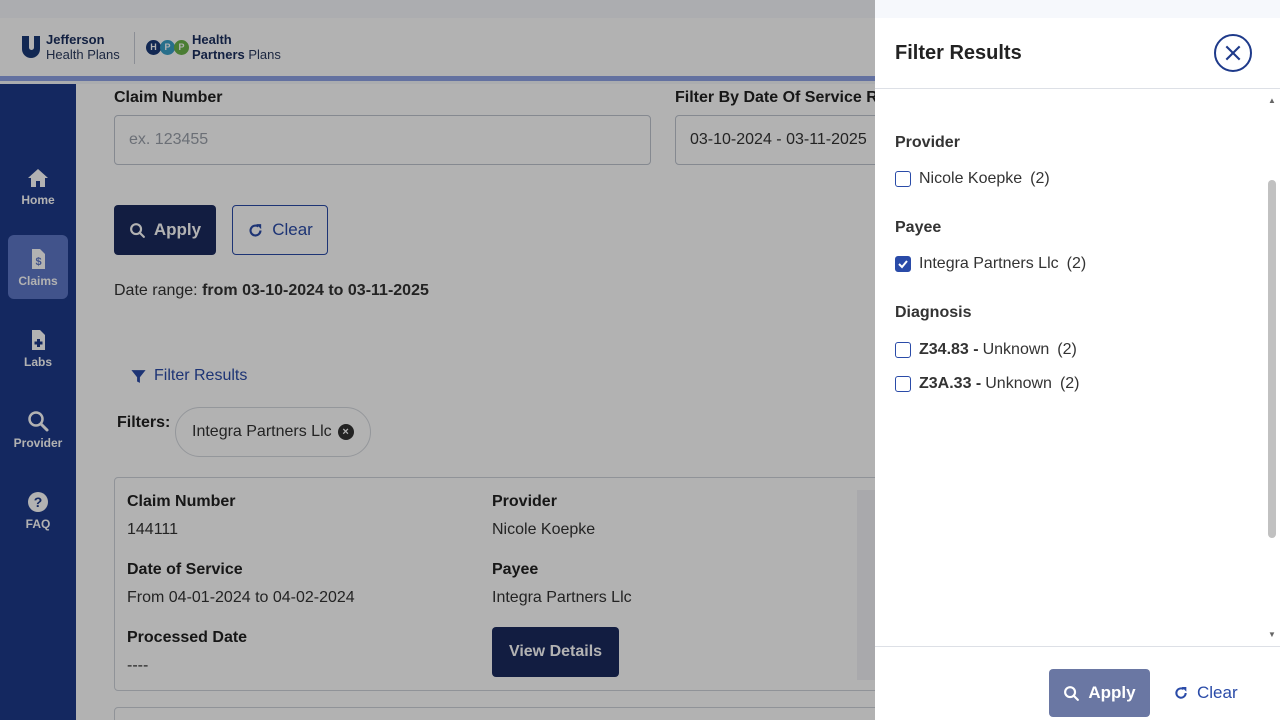 The image size is (1280, 720). I want to click on payee-option-count: (2), so click(1076, 263).